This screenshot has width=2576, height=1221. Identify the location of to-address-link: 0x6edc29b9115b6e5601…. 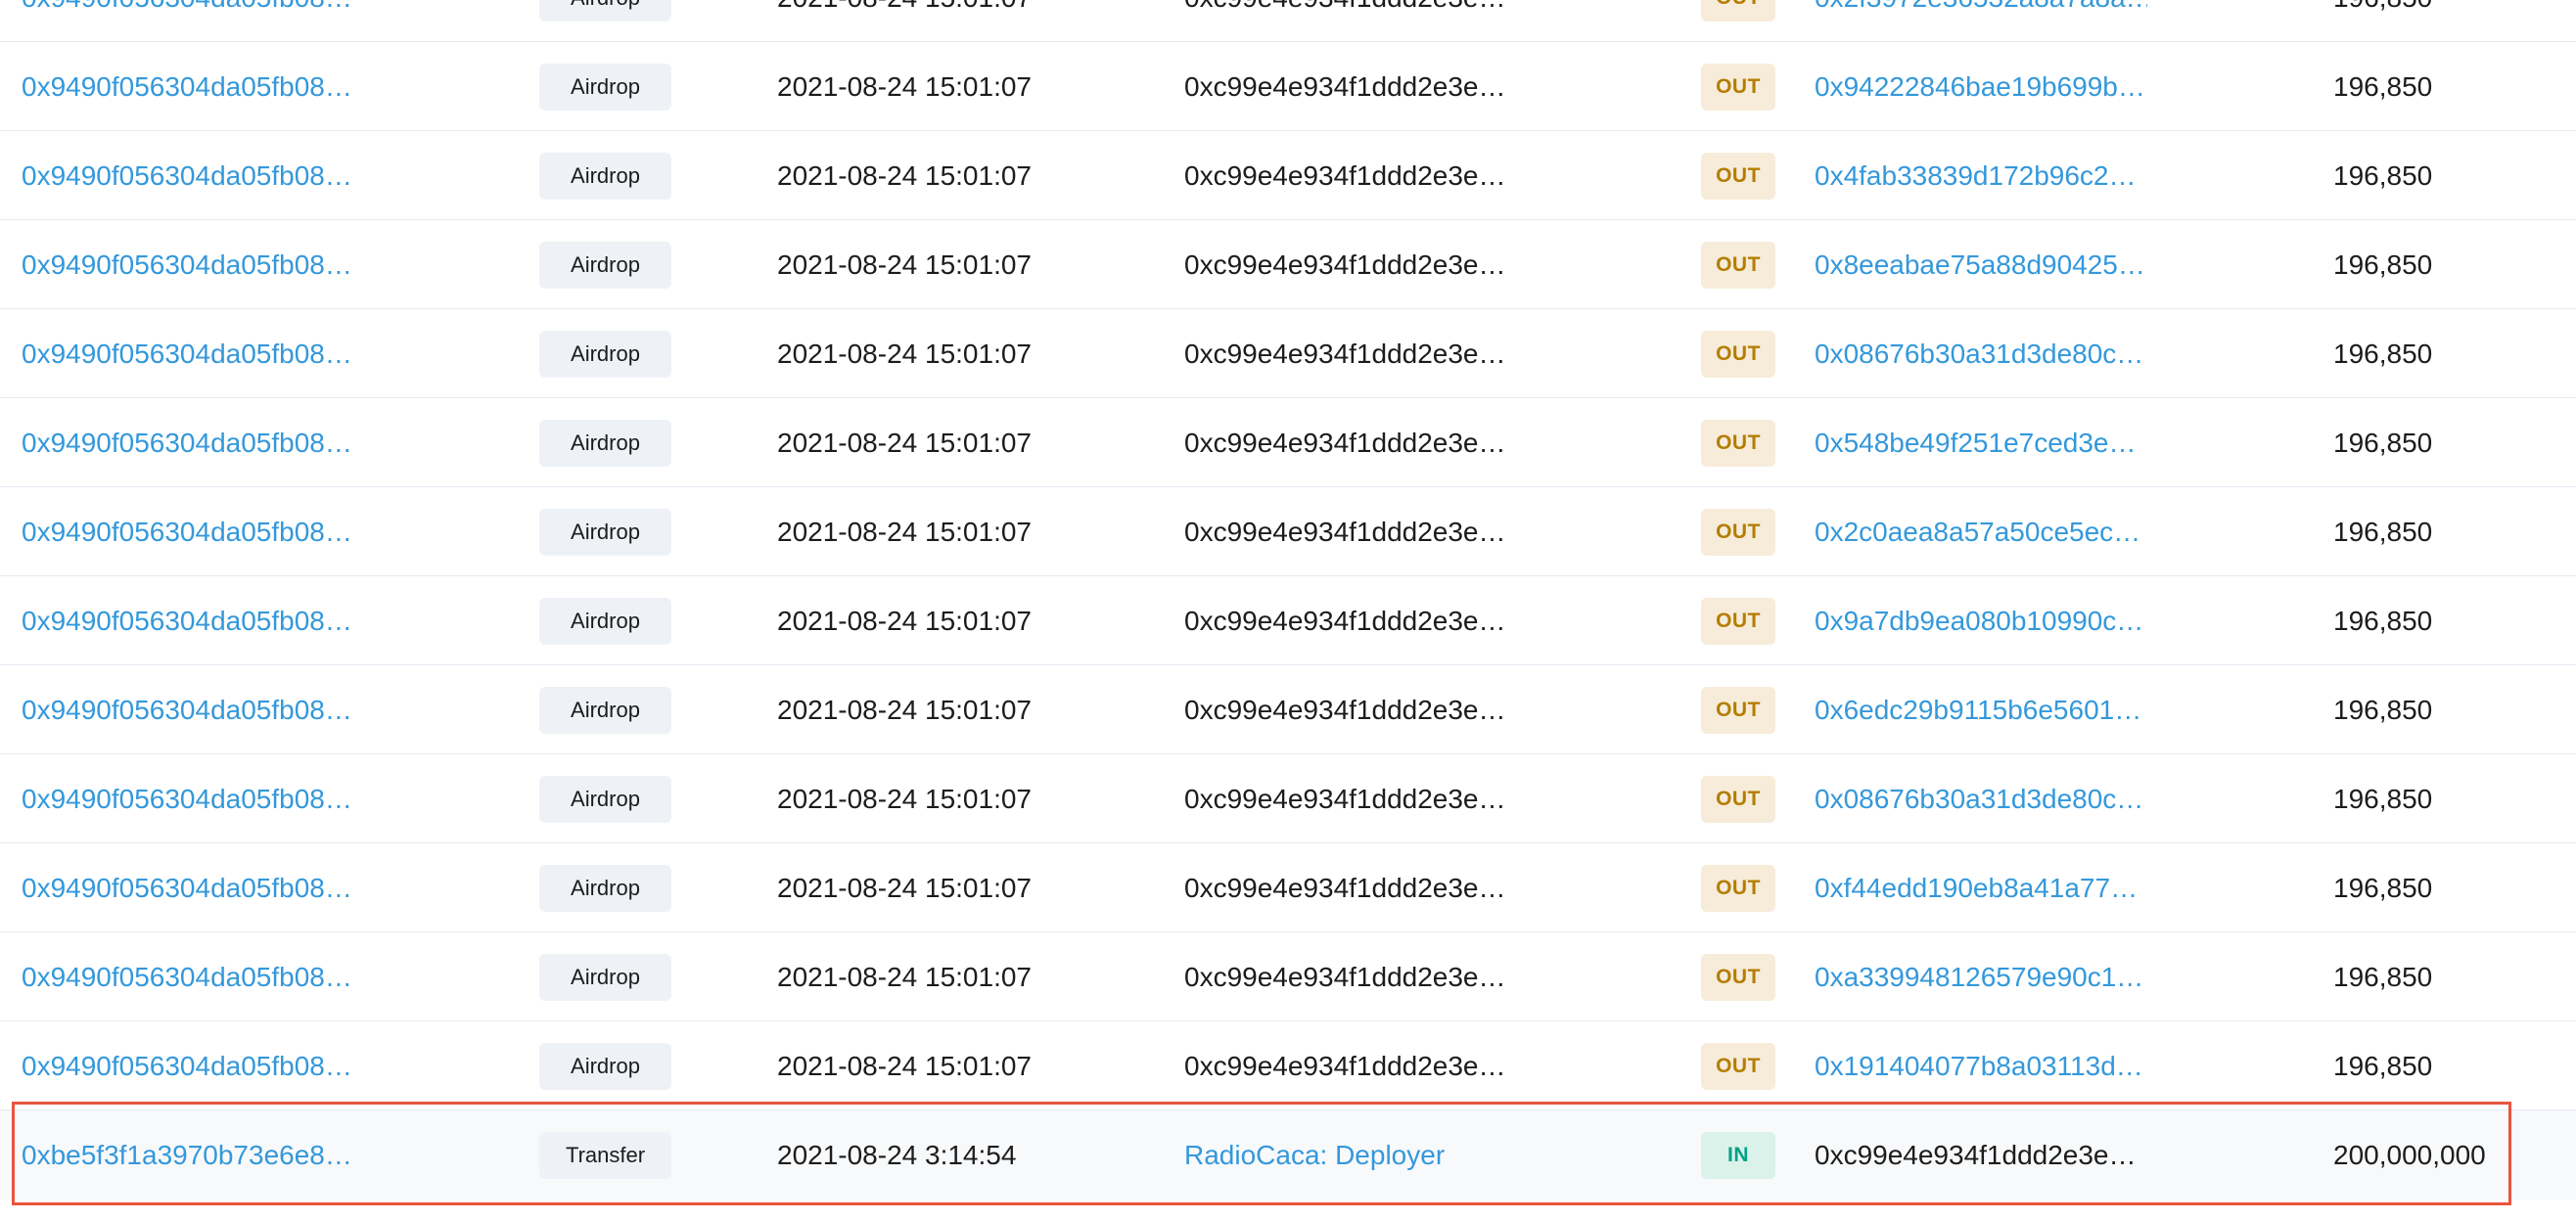
(1981, 709).